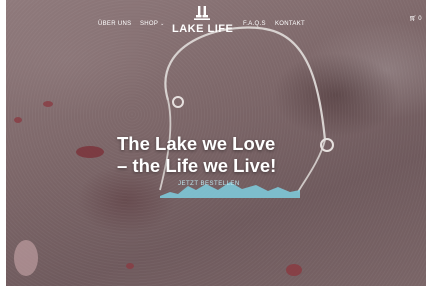  I want to click on nav-shop-label: SHOP, so click(149, 24).